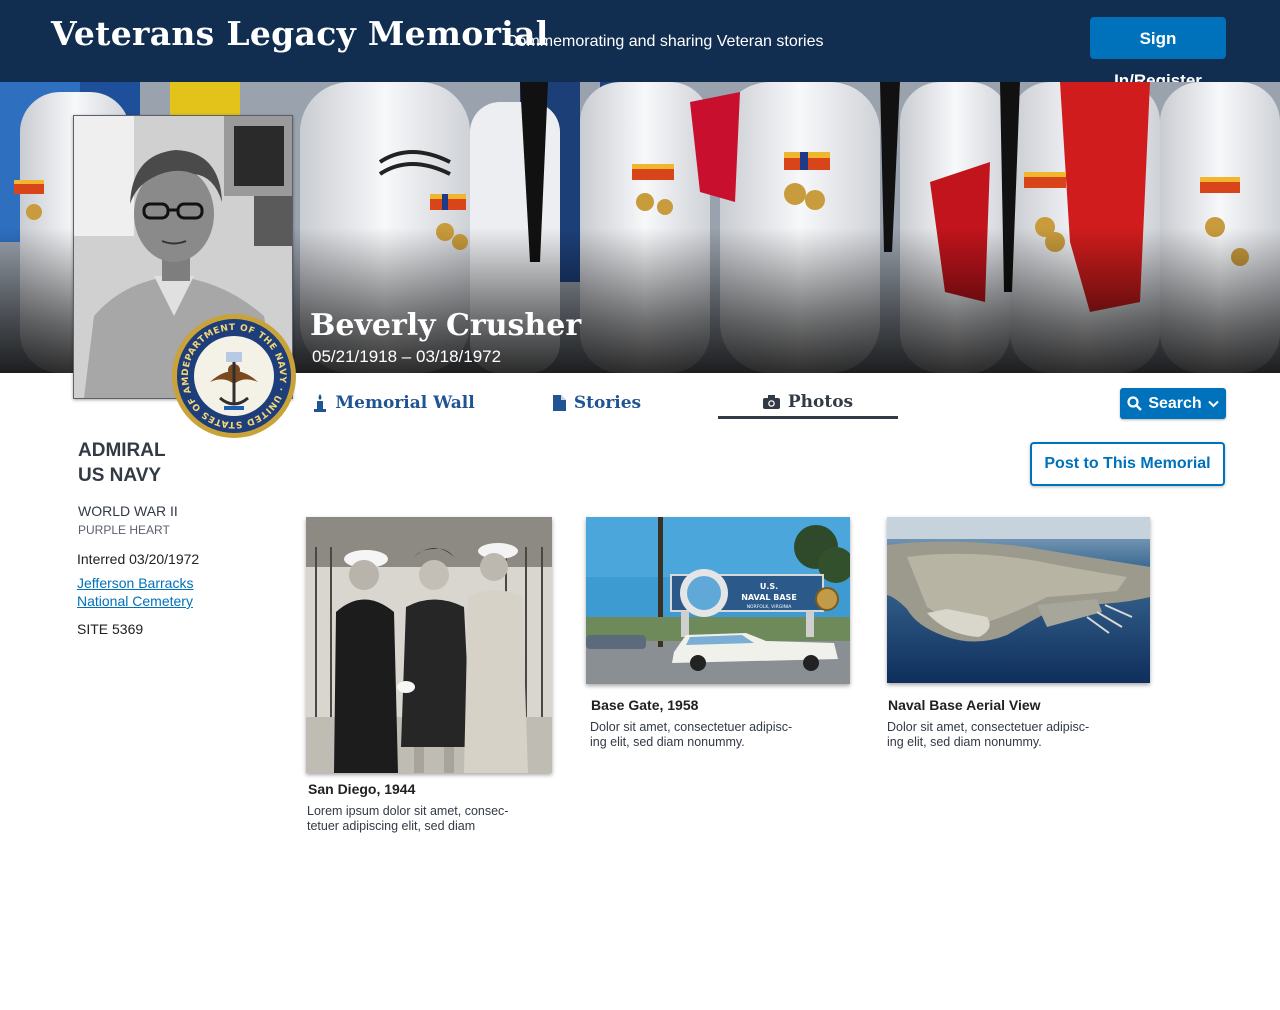  I want to click on chevron-down-icon, so click(1213, 404).